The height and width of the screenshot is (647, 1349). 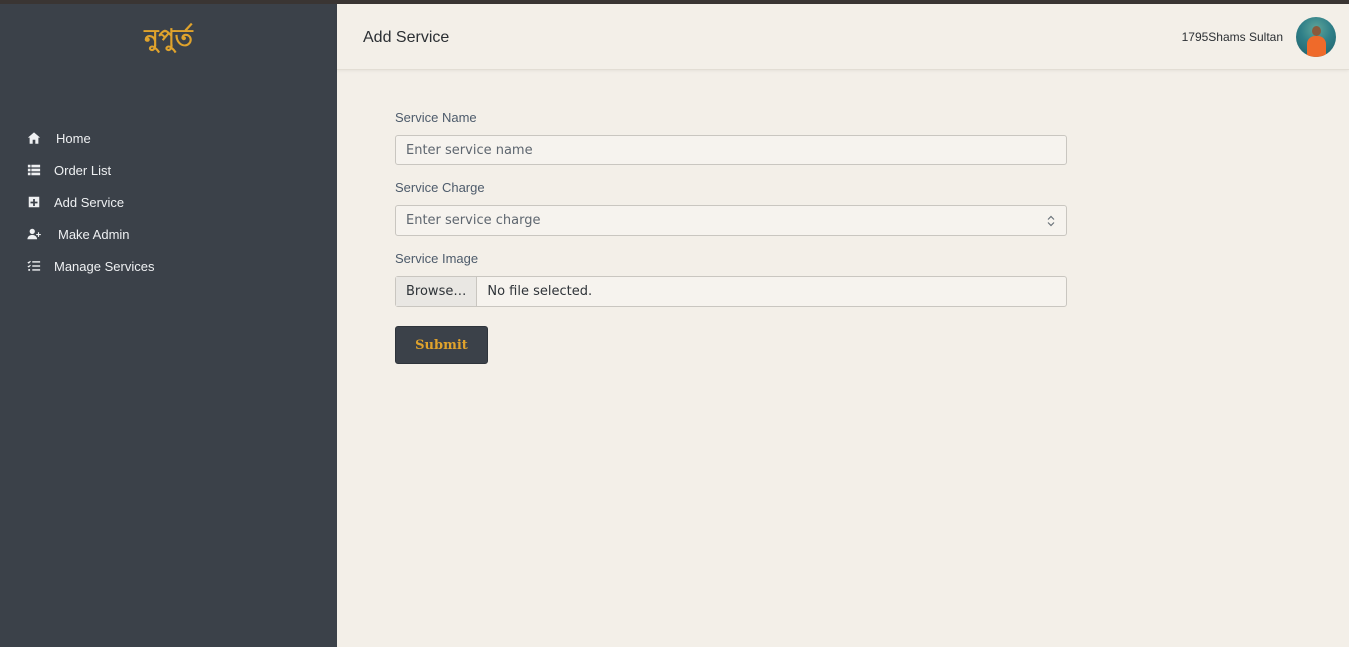 I want to click on page-title: Add Service, so click(x=406, y=37).